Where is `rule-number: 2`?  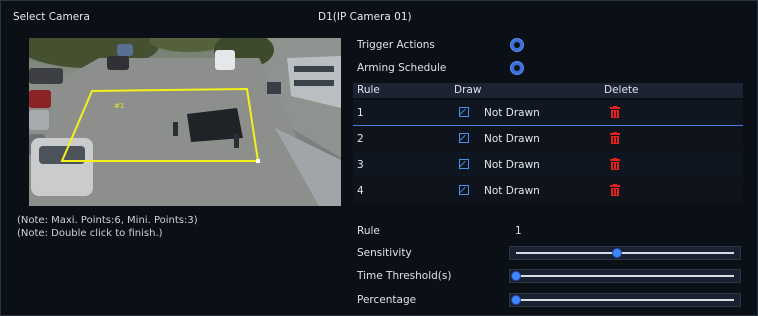
rule-number: 2 is located at coordinates (360, 139).